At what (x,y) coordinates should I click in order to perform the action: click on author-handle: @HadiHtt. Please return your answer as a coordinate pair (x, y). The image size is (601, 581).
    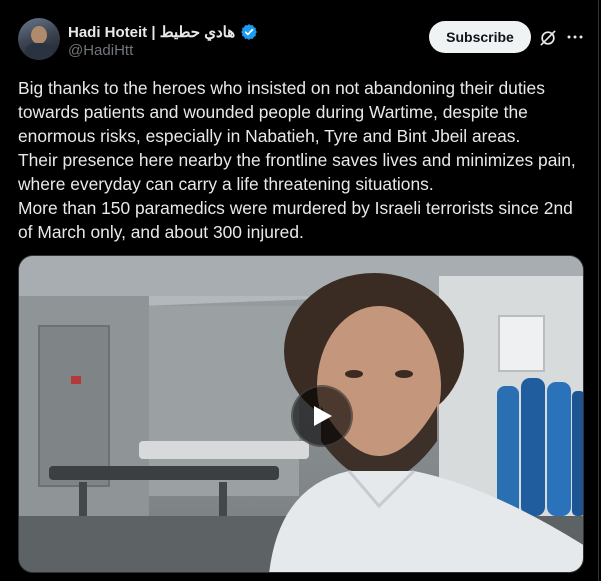
    Looking at the image, I should click on (100, 50).